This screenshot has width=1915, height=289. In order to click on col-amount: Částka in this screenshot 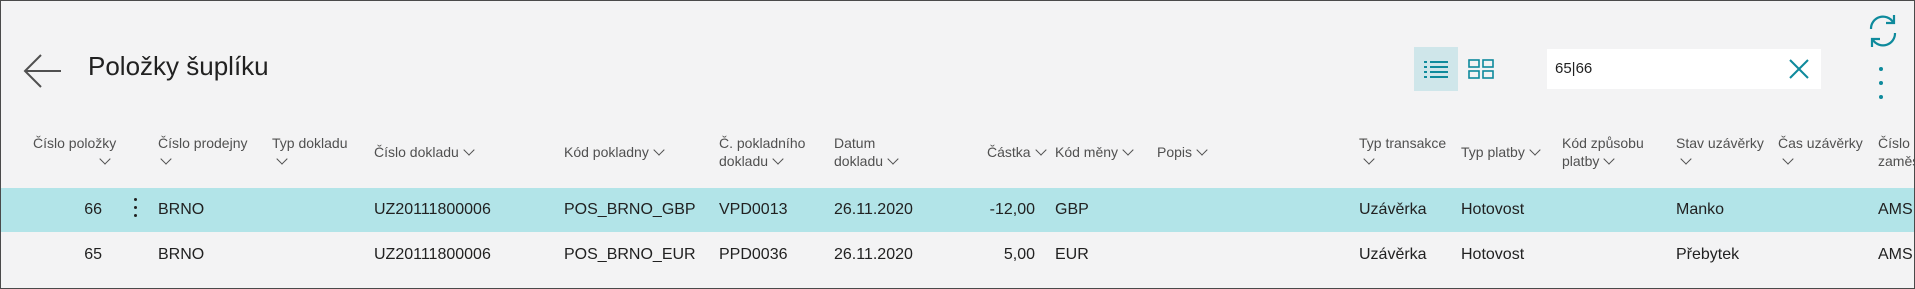, I will do `click(1017, 152)`.